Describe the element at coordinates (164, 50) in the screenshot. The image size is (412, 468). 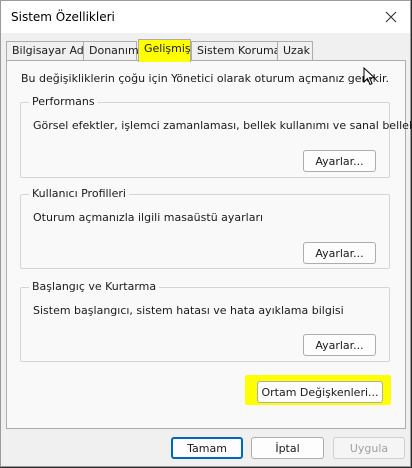
I see `tab-advanced: Gelişmiş` at that location.